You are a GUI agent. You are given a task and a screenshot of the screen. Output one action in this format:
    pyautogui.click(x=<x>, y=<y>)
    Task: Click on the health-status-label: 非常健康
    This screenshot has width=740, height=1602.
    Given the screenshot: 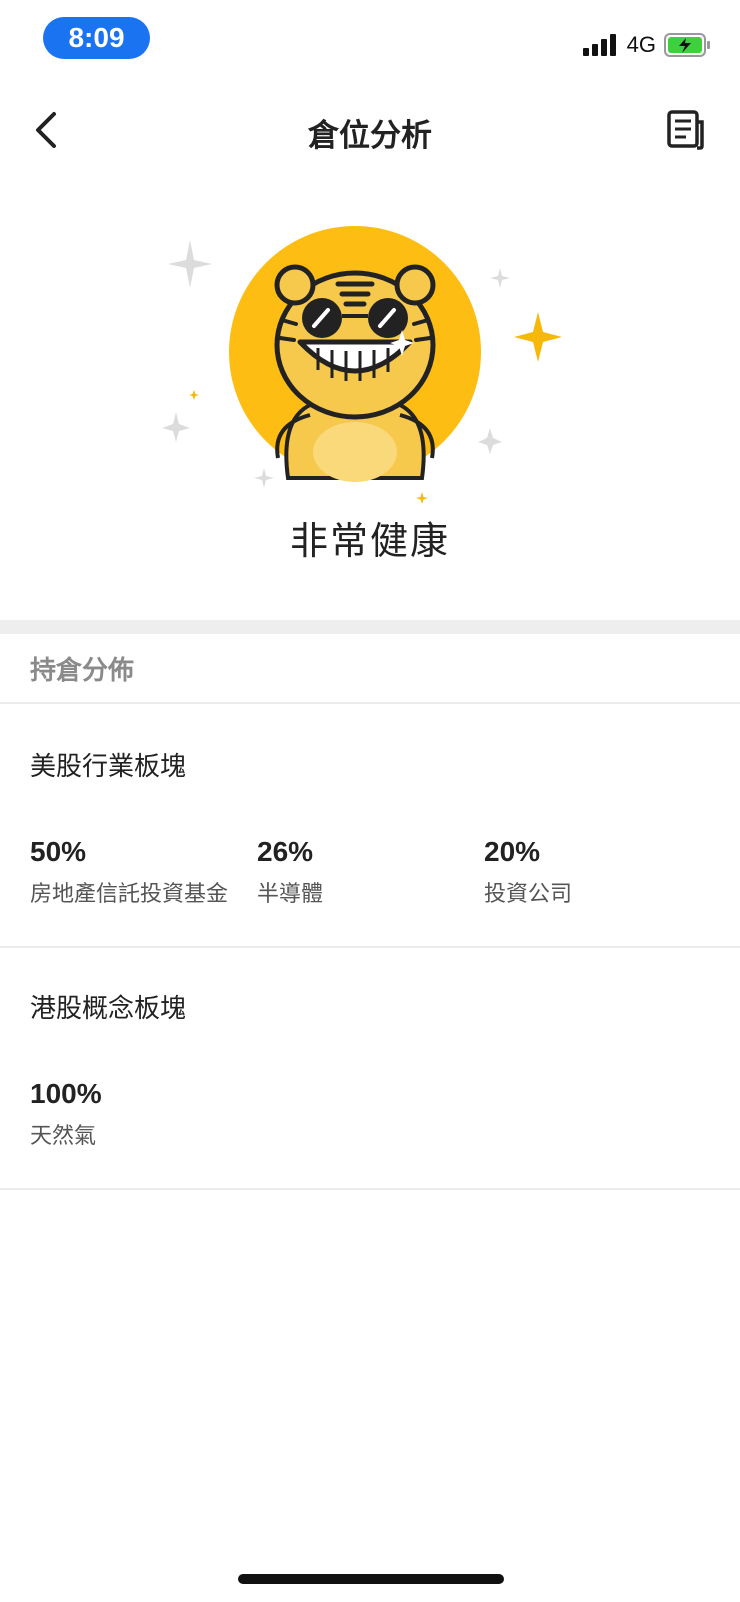 What is the action you would take?
    pyautogui.click(x=369, y=541)
    